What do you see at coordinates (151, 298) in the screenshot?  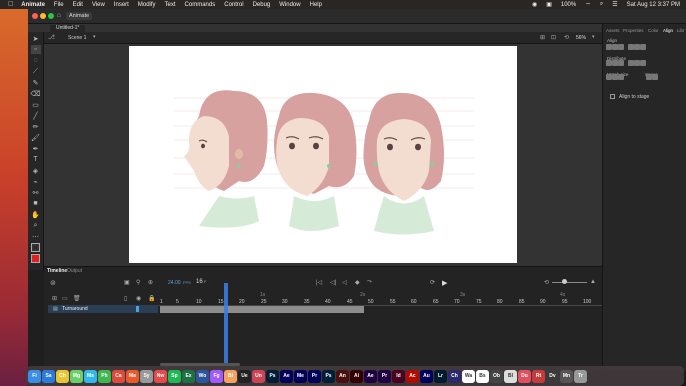 I see `lock-icon: 🔒` at bounding box center [151, 298].